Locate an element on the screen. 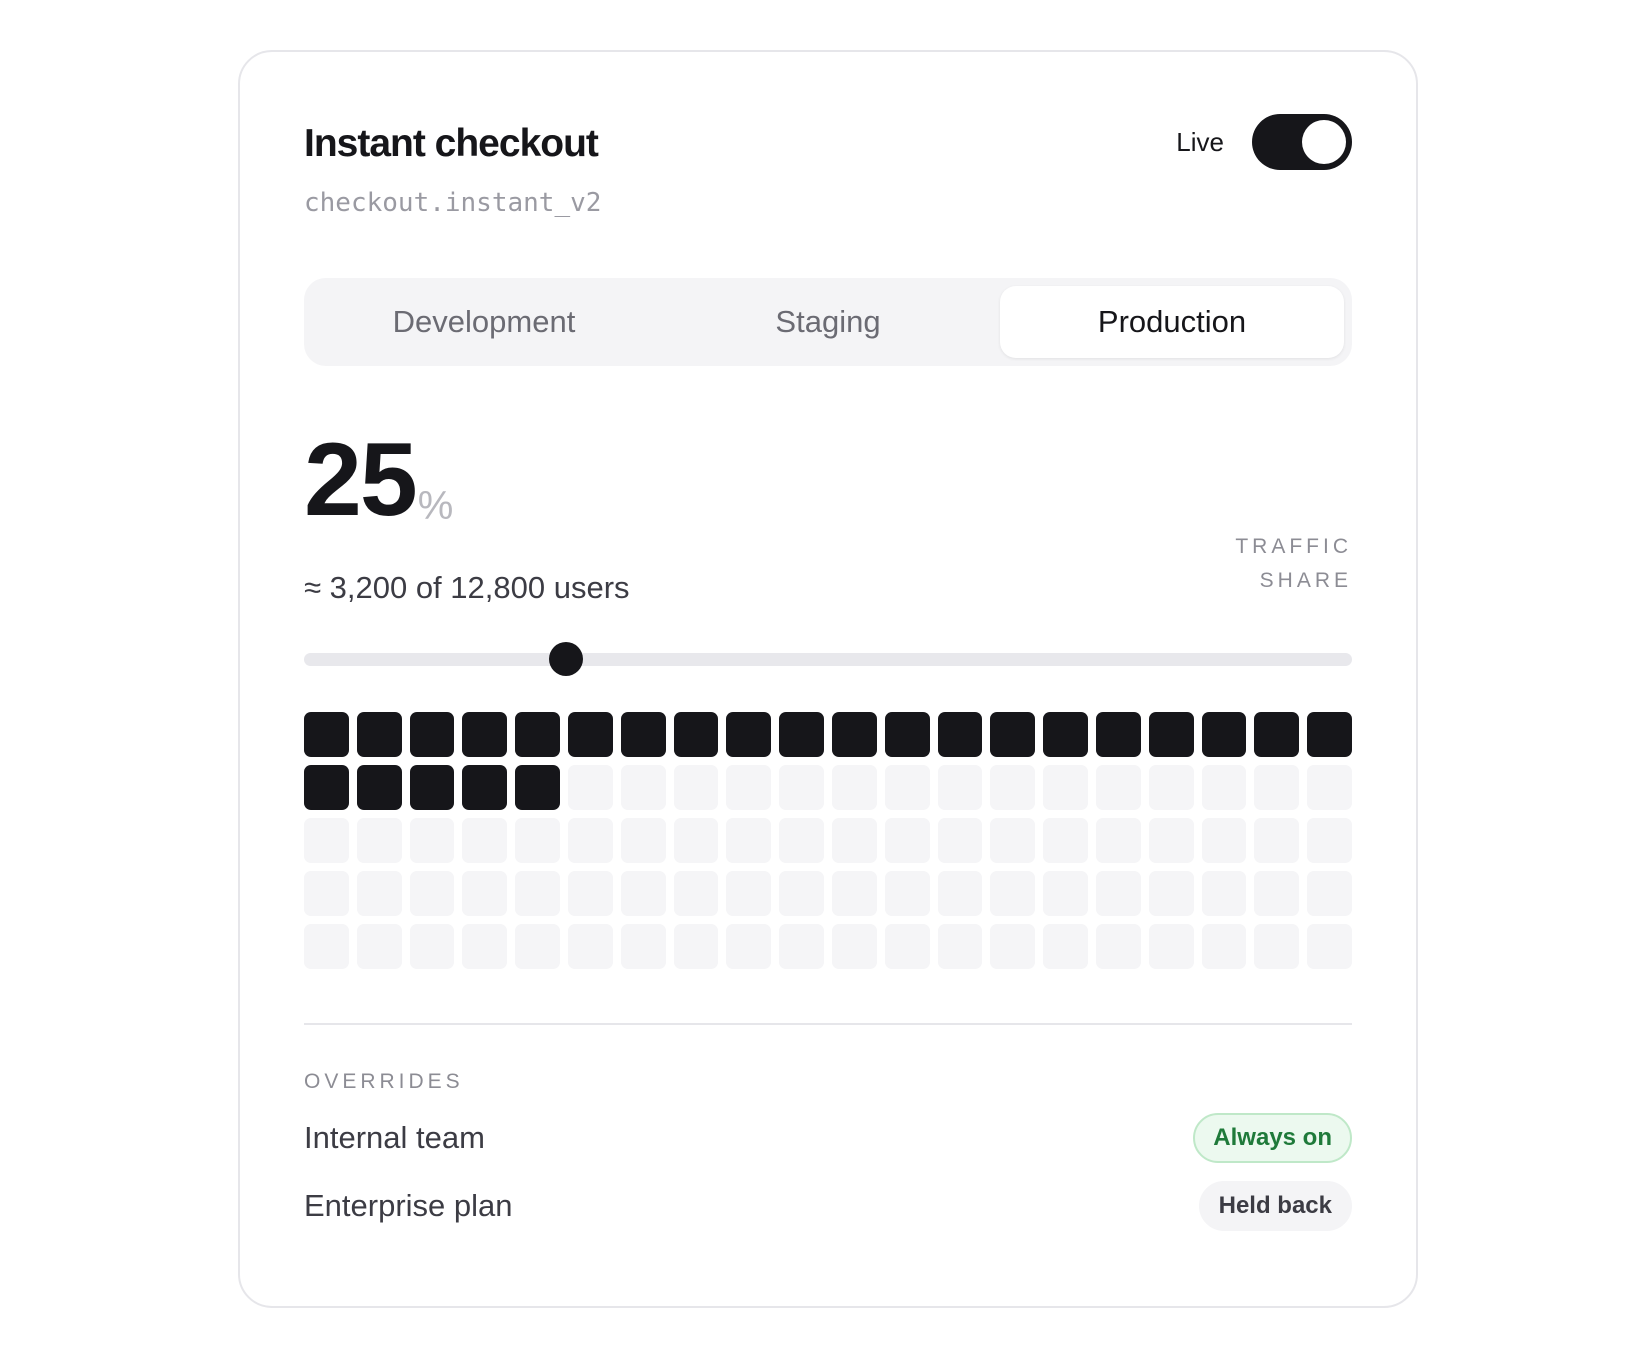 This screenshot has width=1652, height=1356. tab-staging: Staging is located at coordinates (828, 322).